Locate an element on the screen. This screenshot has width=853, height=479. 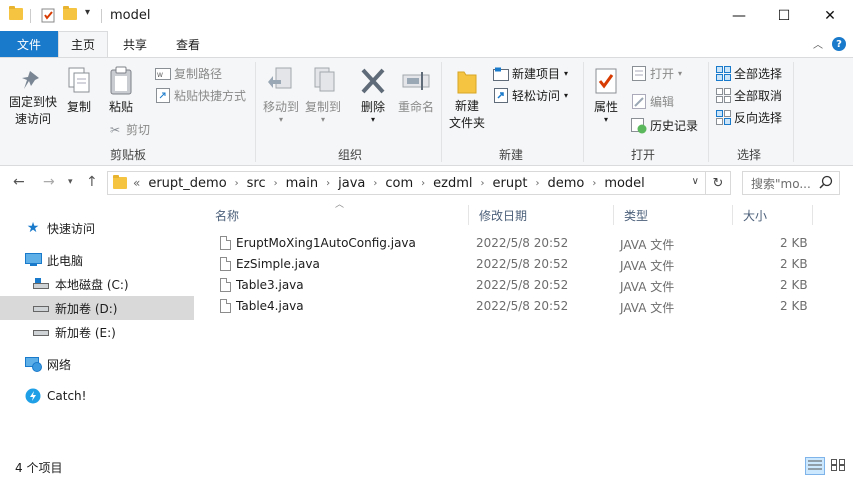
rename-label: 重命名 is located at coordinates (415, 107).